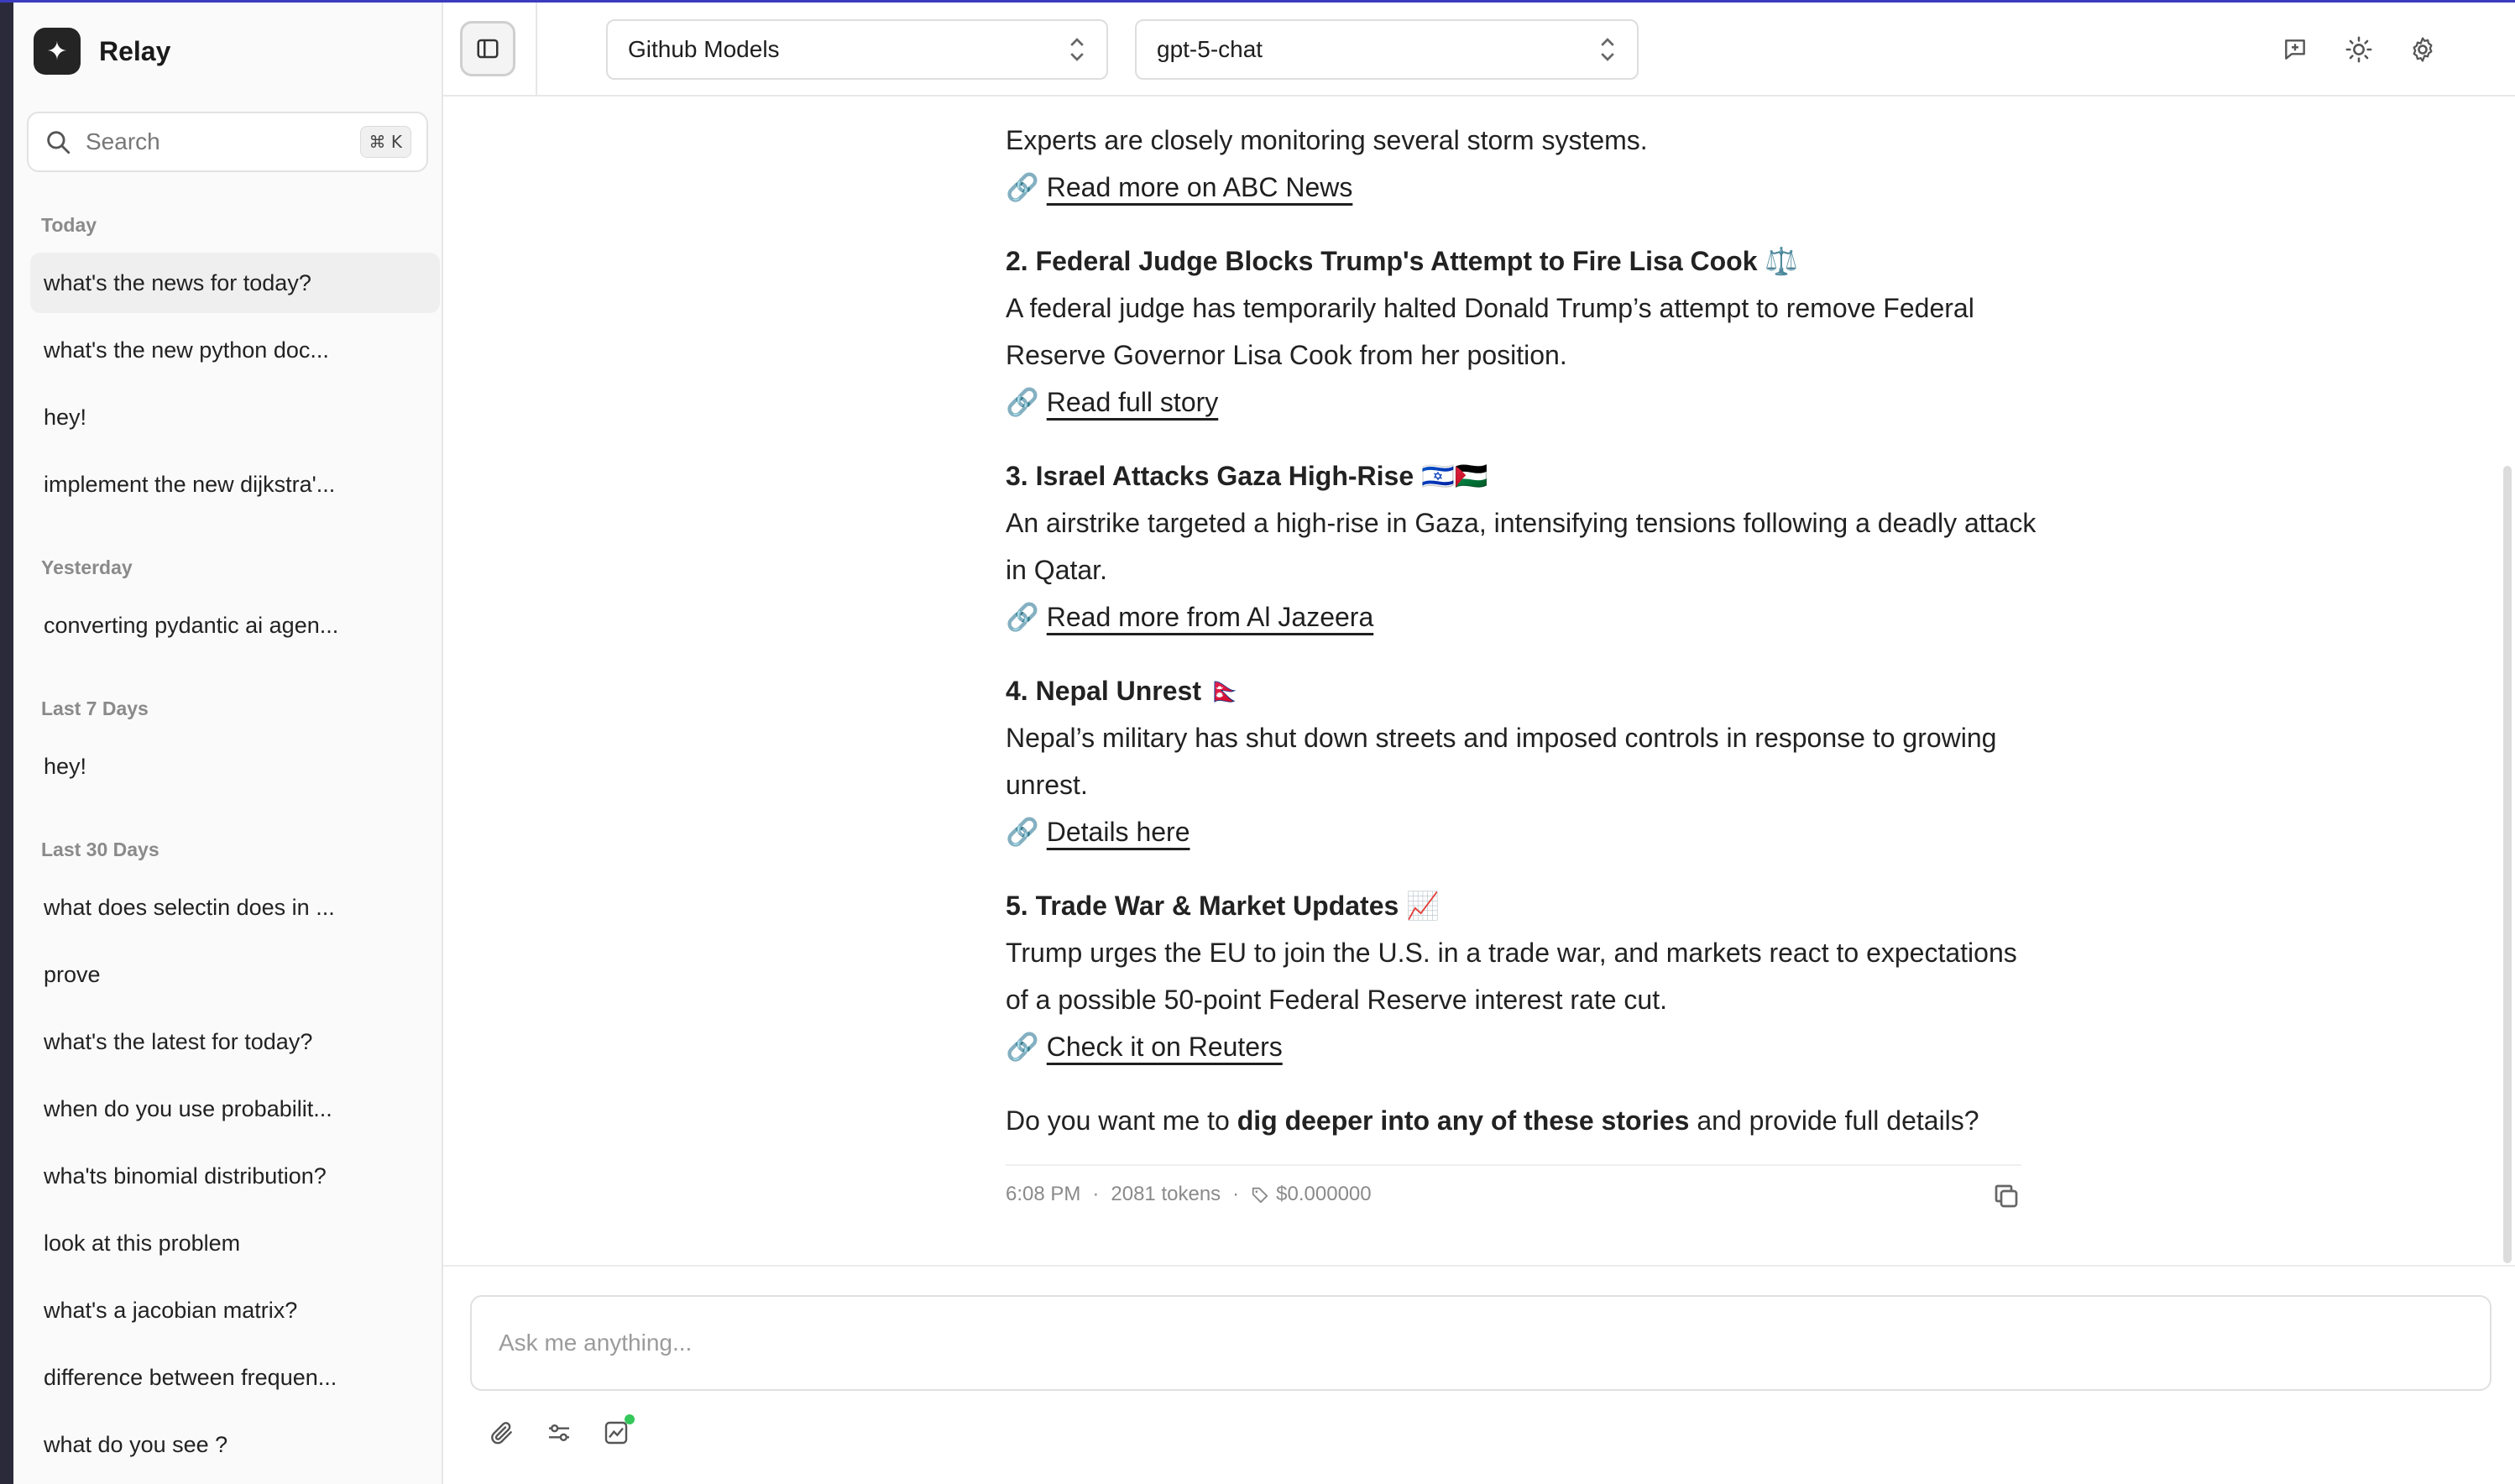  I want to click on paperclip-icon, so click(501, 1433).